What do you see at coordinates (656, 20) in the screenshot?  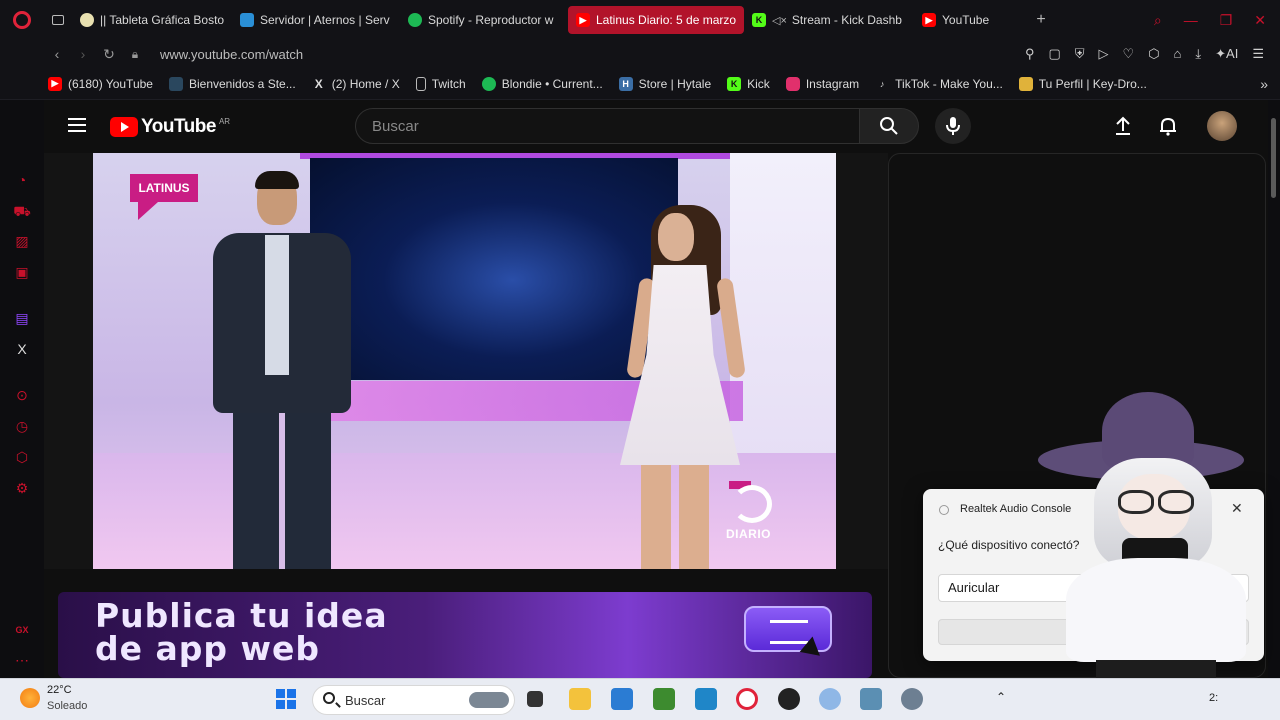 I see `tab-latinus-active: ▶ Latinus Diario: 5 de marzo` at bounding box center [656, 20].